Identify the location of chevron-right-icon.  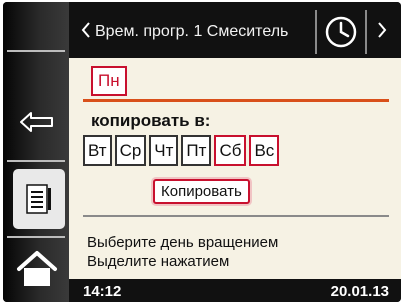
(382, 30).